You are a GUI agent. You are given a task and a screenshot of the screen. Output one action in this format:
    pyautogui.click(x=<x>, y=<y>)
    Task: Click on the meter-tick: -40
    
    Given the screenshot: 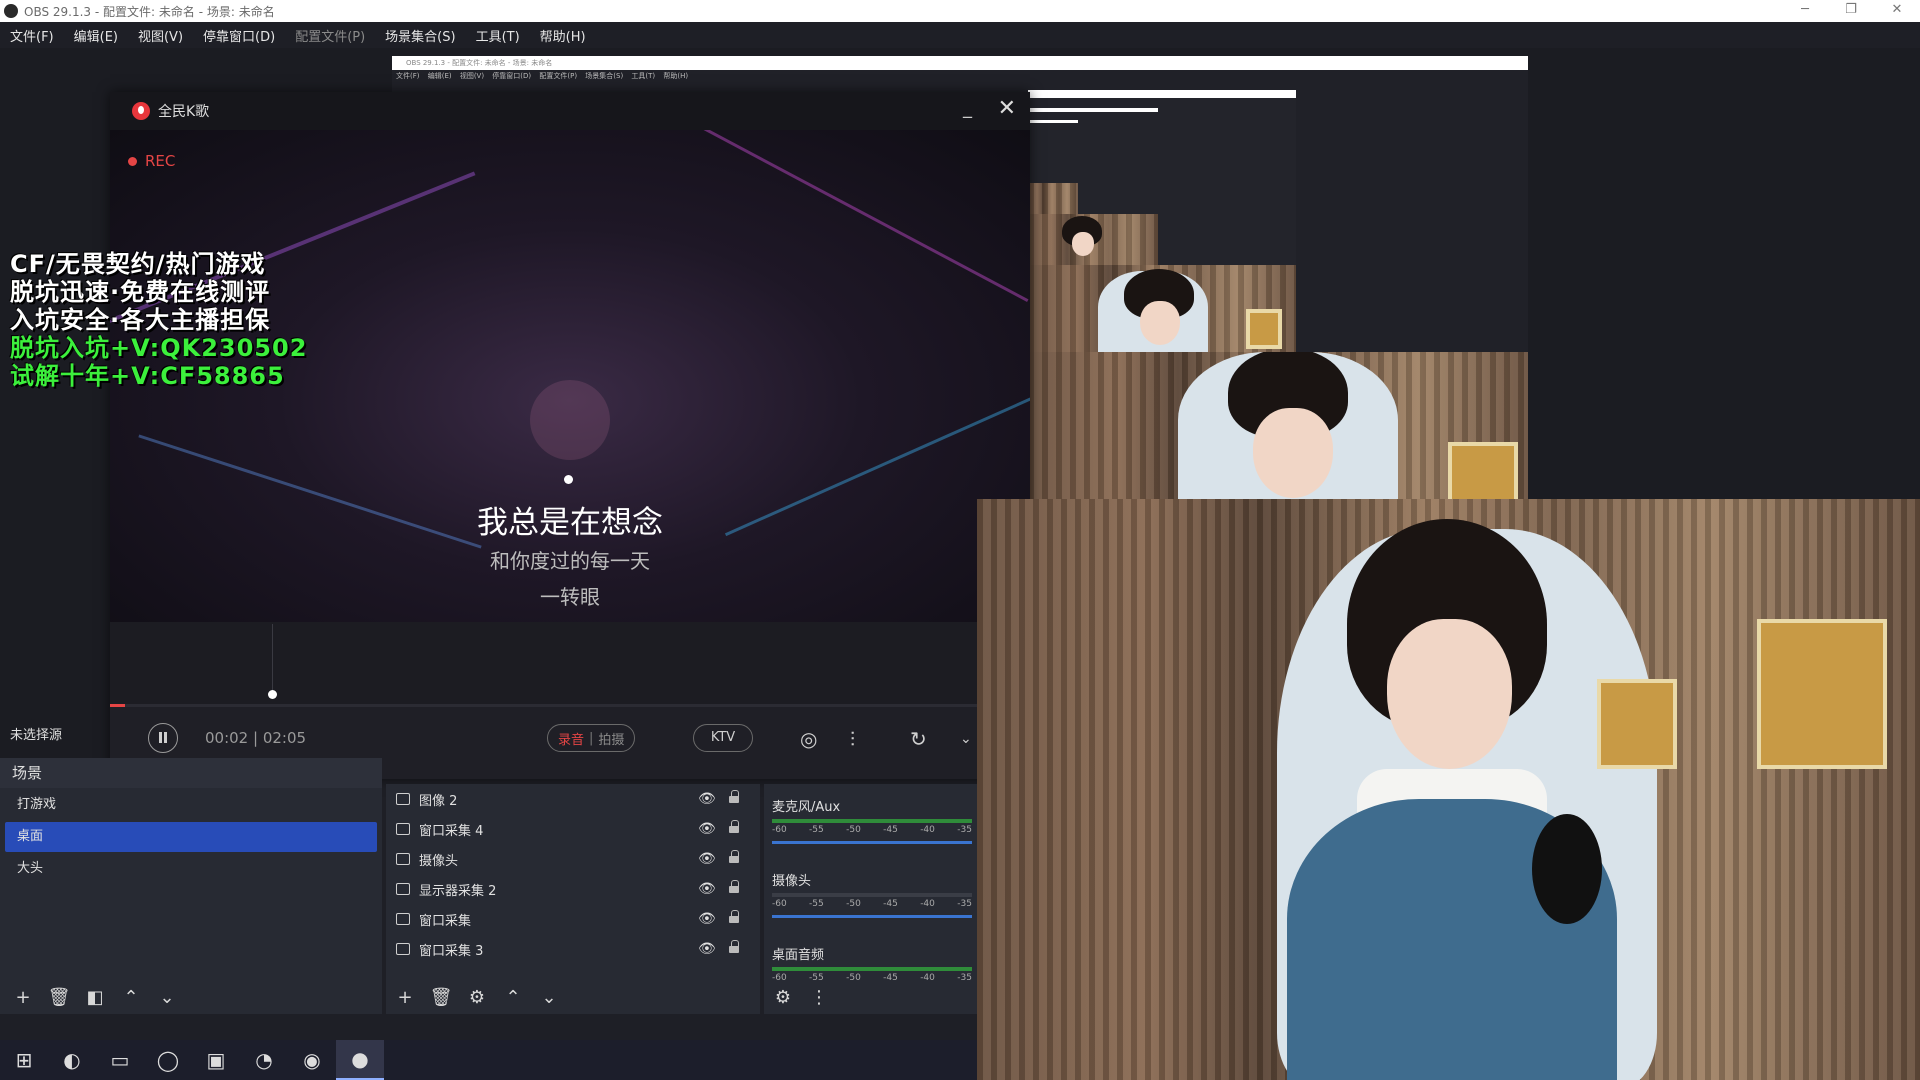 What is the action you would take?
    pyautogui.click(x=927, y=830)
    